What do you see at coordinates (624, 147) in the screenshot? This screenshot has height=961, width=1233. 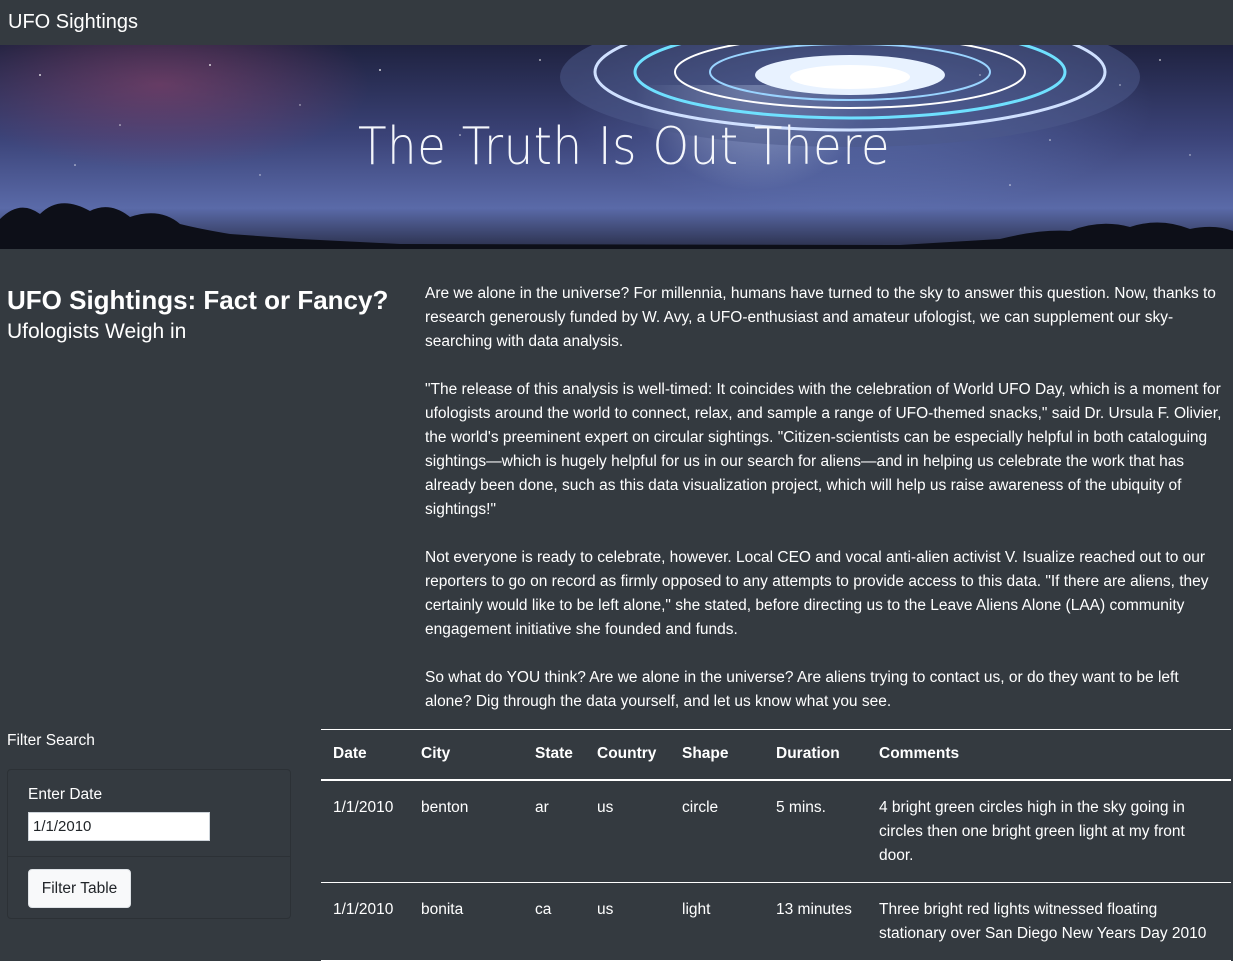 I see `hero-title: The Truth Is Out There` at bounding box center [624, 147].